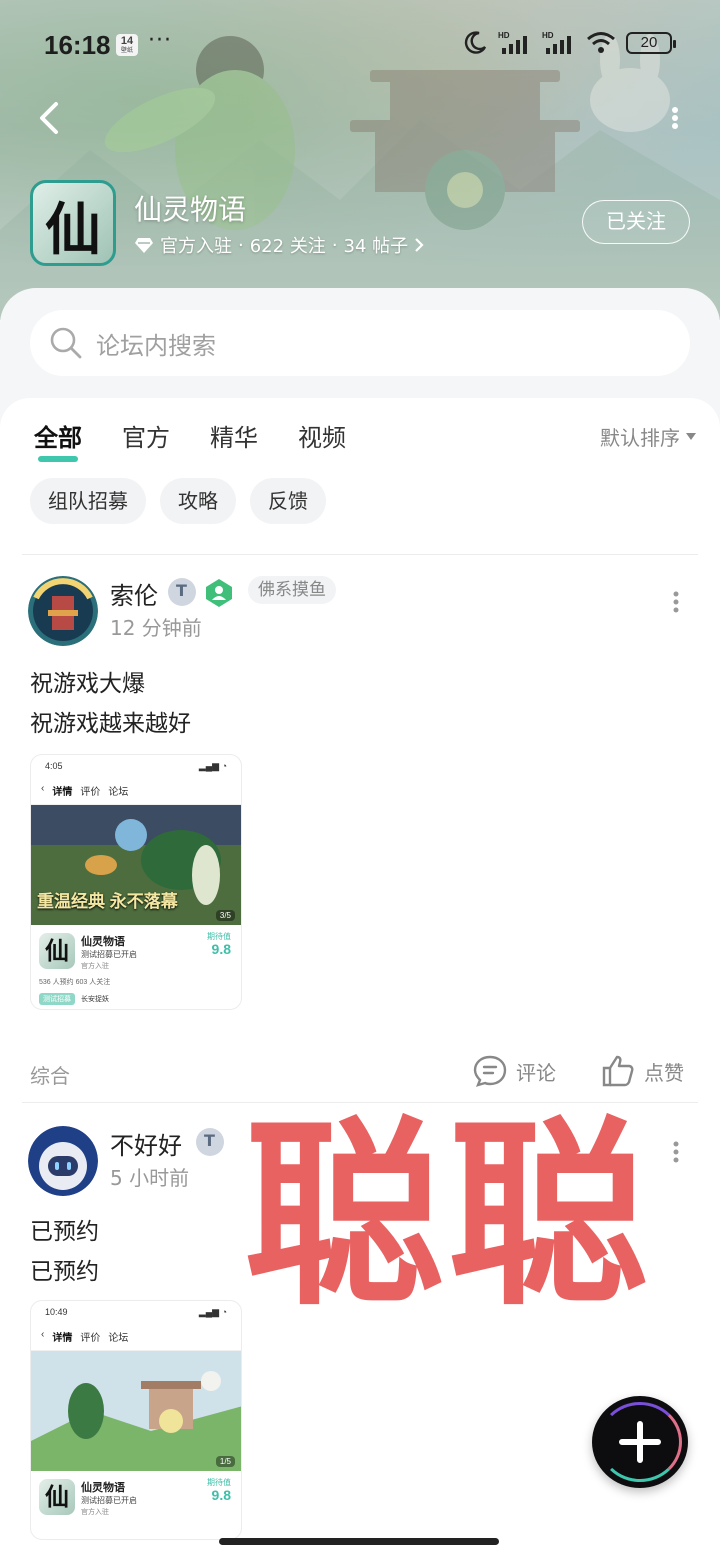  I want to click on caret-down-icon, so click(691, 436).